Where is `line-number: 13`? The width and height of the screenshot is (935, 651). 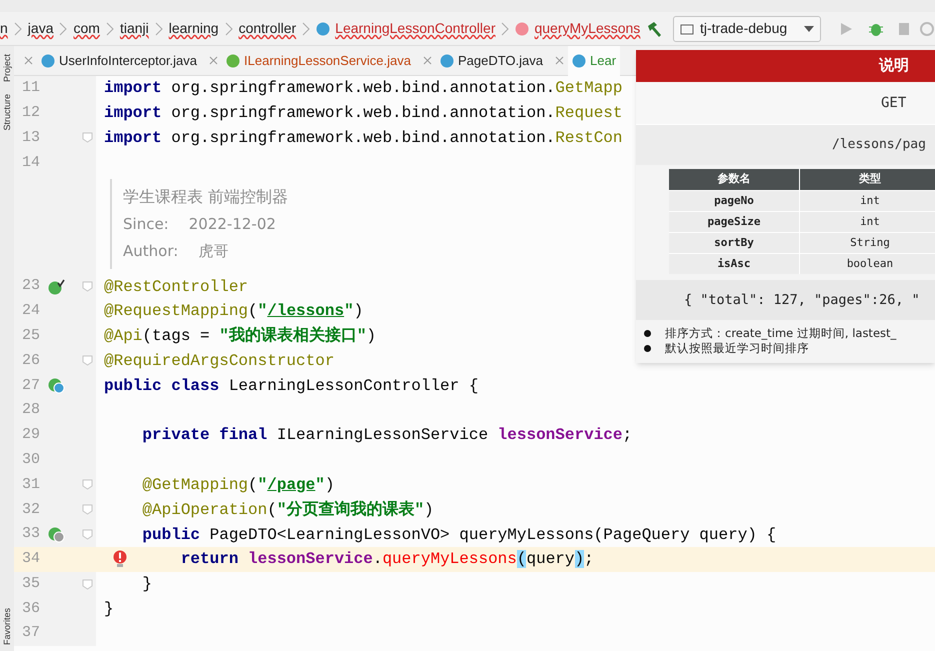 line-number: 13 is located at coordinates (30, 138).